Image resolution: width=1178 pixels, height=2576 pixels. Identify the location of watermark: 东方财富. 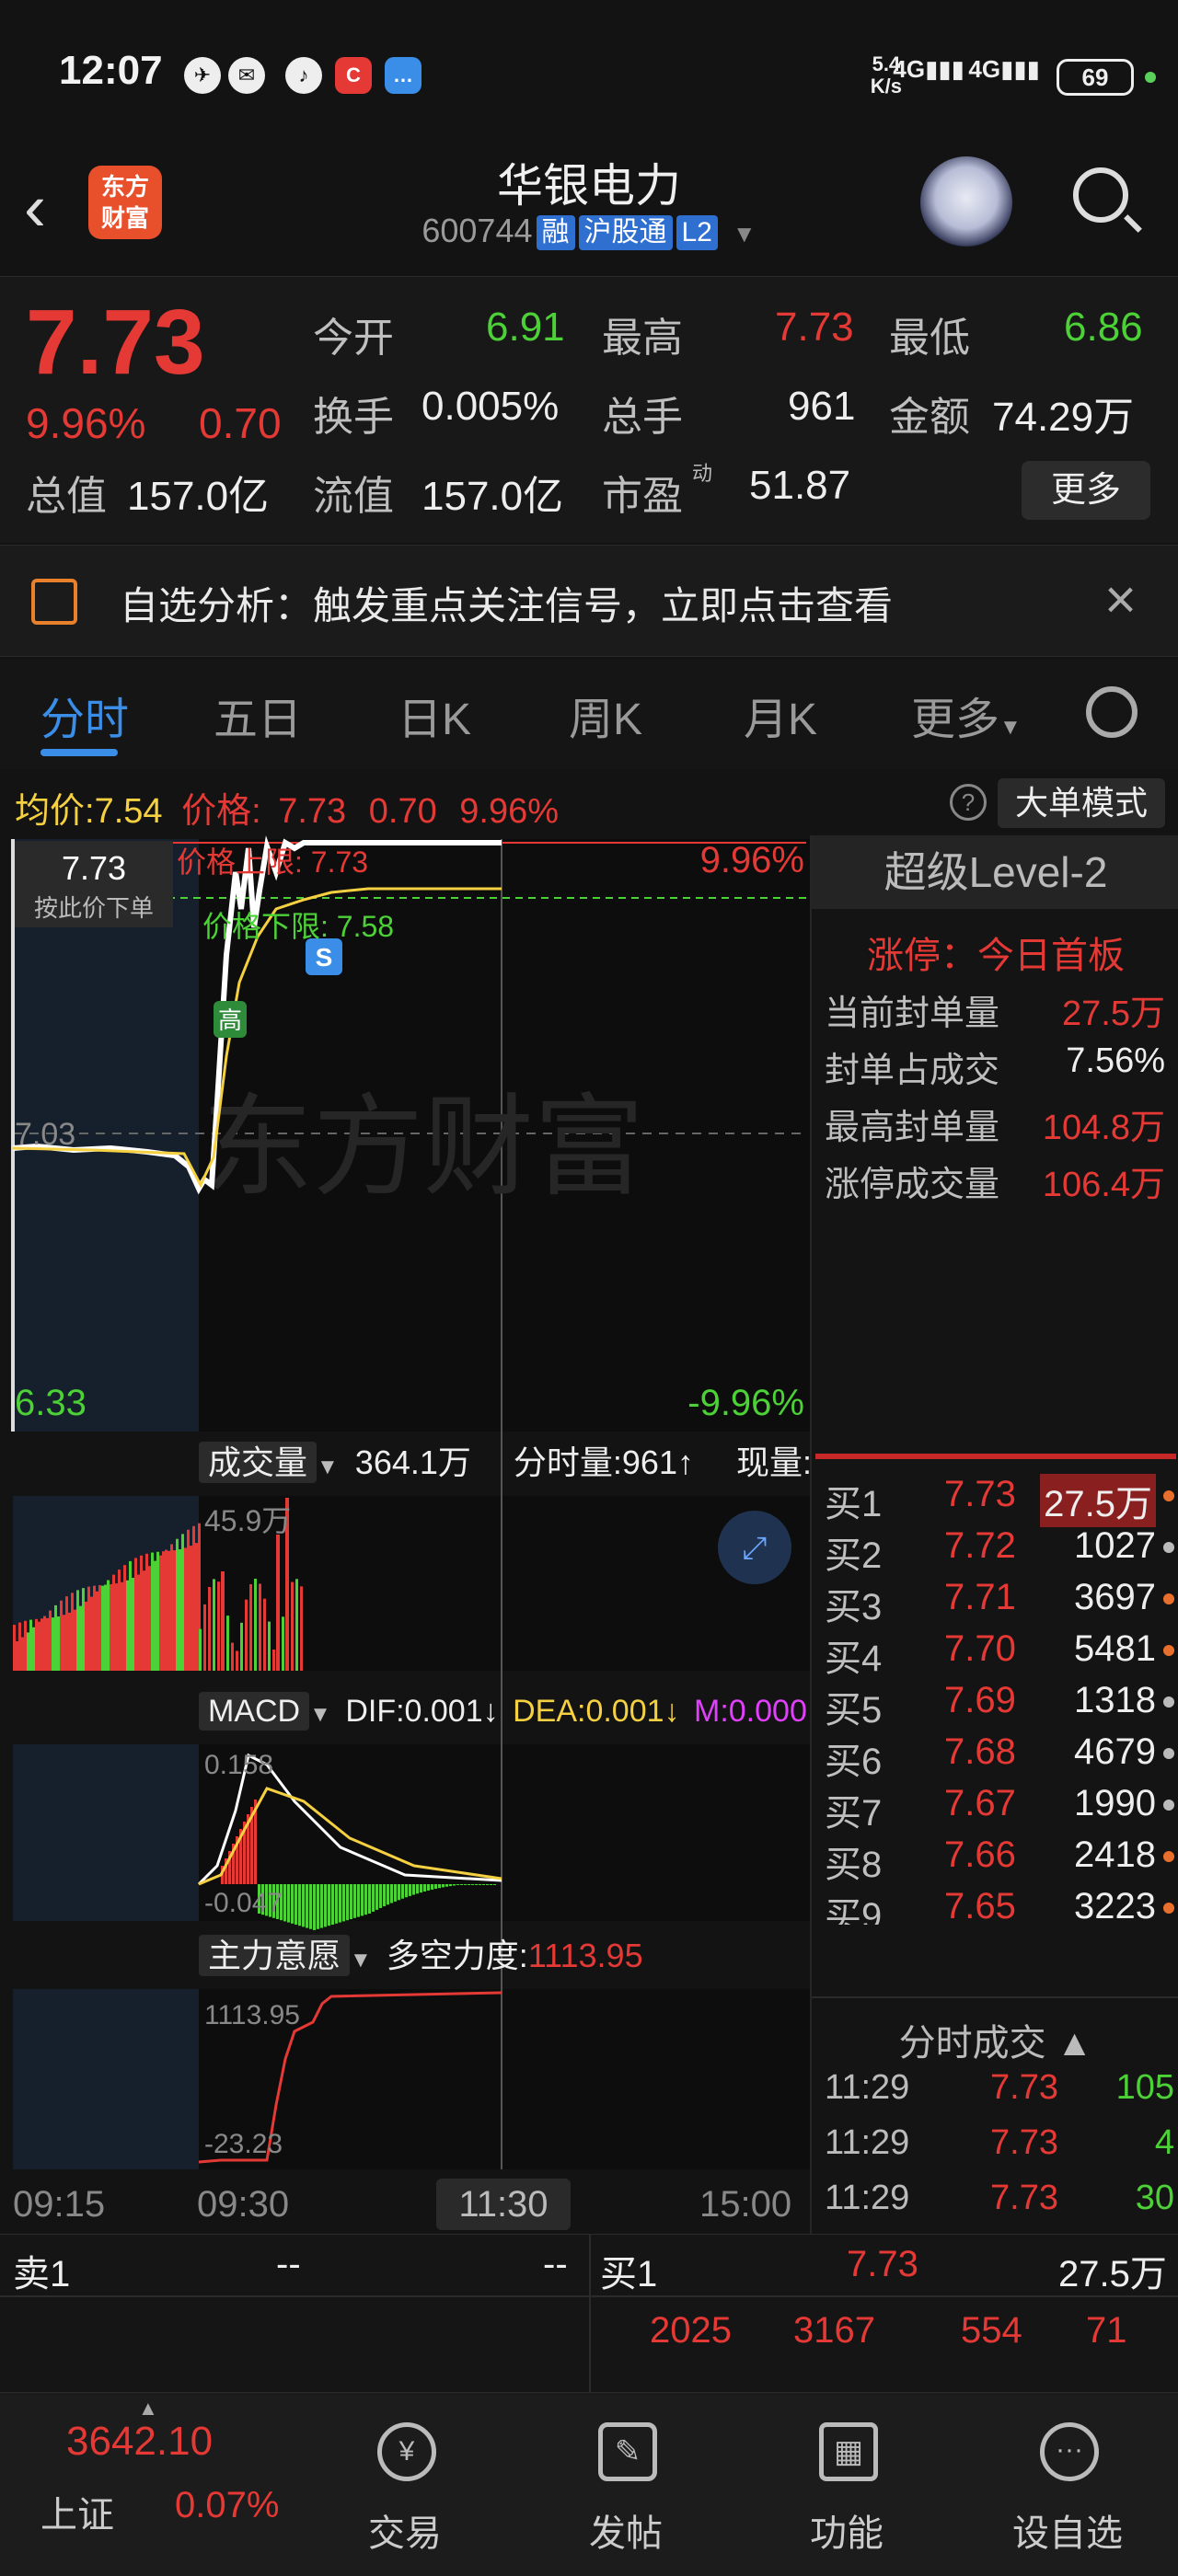
(423, 1147).